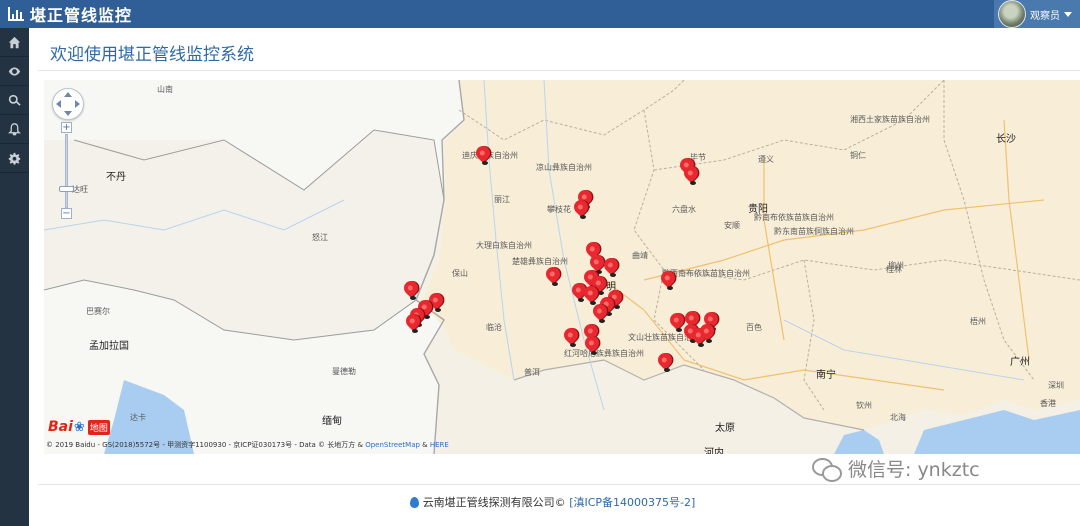  What do you see at coordinates (98, 427) in the screenshot?
I see `logo-label: 地图` at bounding box center [98, 427].